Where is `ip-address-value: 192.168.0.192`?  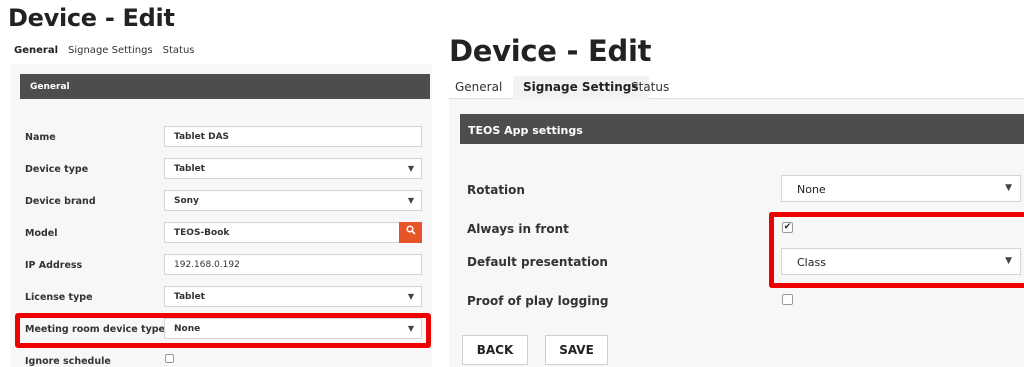 ip-address-value: 192.168.0.192 is located at coordinates (207, 265).